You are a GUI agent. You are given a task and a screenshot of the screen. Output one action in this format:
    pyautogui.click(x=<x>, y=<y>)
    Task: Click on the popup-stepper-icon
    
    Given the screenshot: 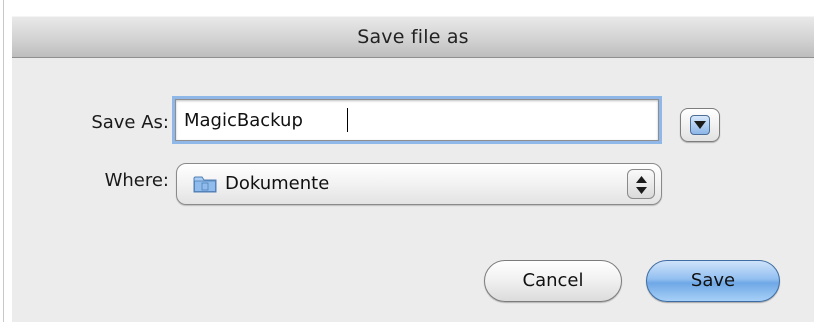 What is the action you would take?
    pyautogui.click(x=641, y=184)
    